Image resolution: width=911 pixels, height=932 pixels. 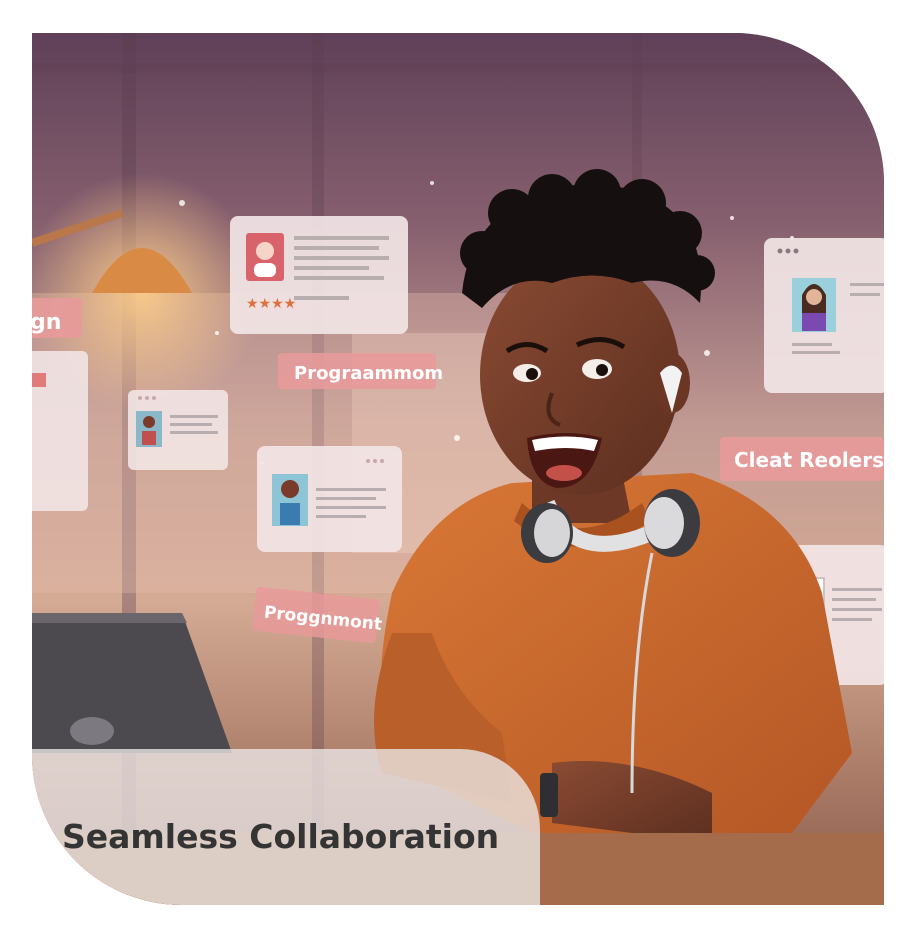 I want to click on profile-card-small, so click(x=178, y=430).